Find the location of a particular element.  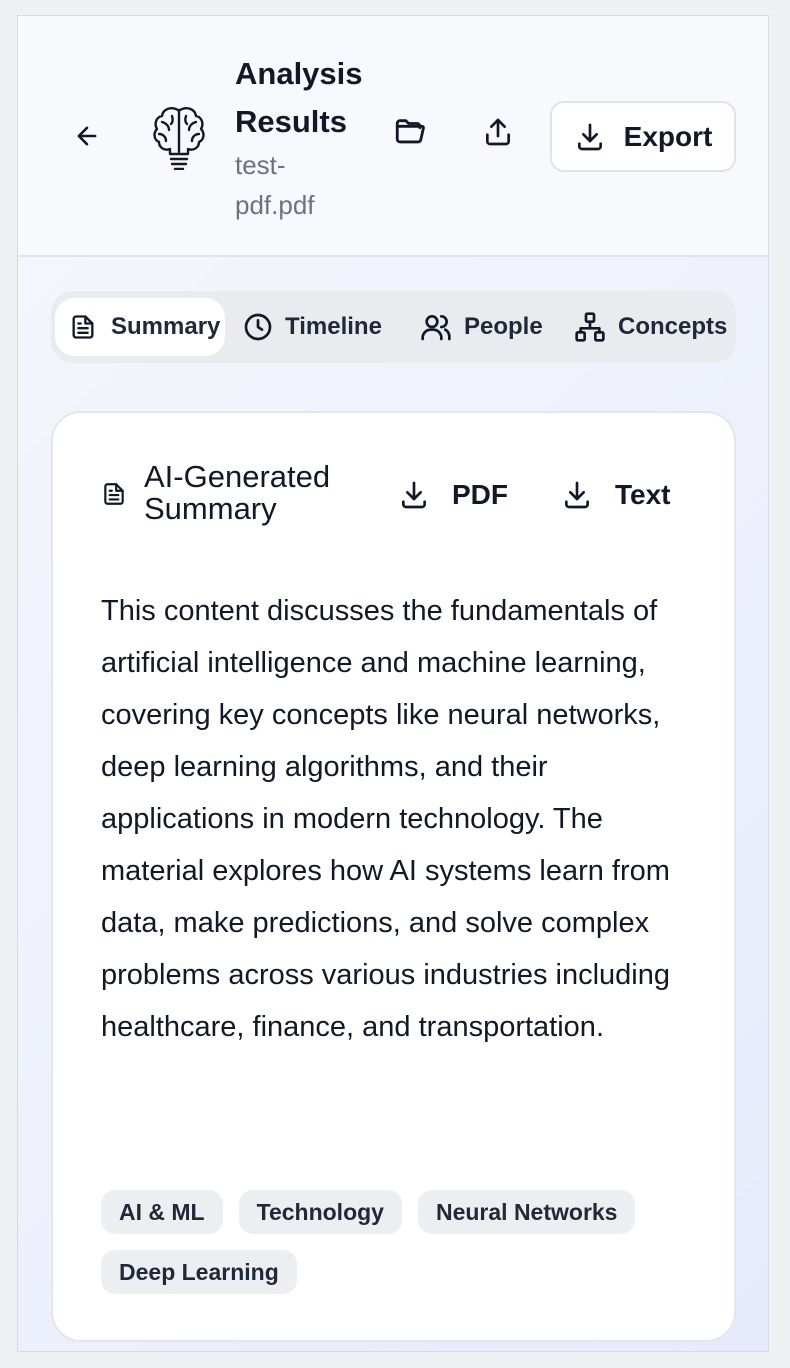

export-button: Export is located at coordinates (643, 136).